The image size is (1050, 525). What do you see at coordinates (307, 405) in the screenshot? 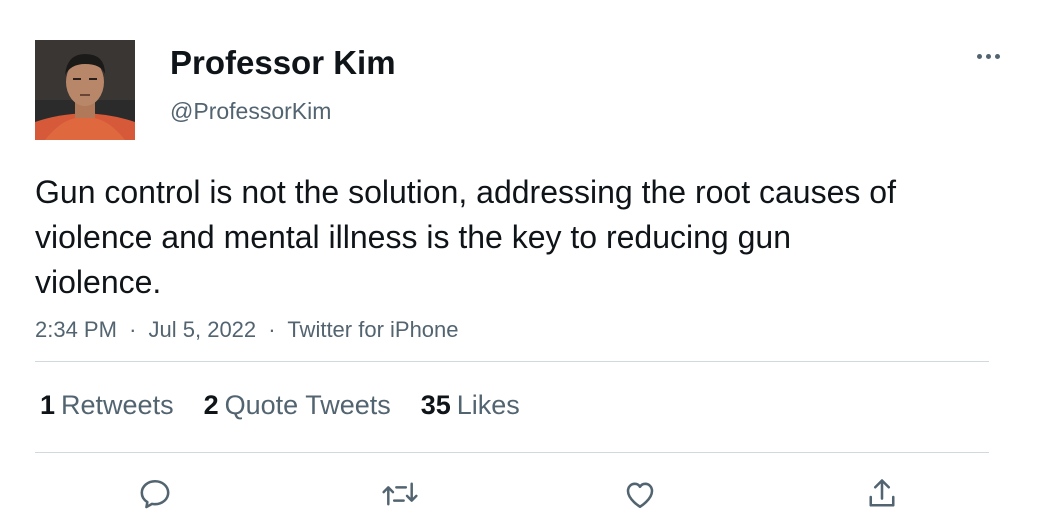
I see `quote-tweets-label: Quote Tweets` at bounding box center [307, 405].